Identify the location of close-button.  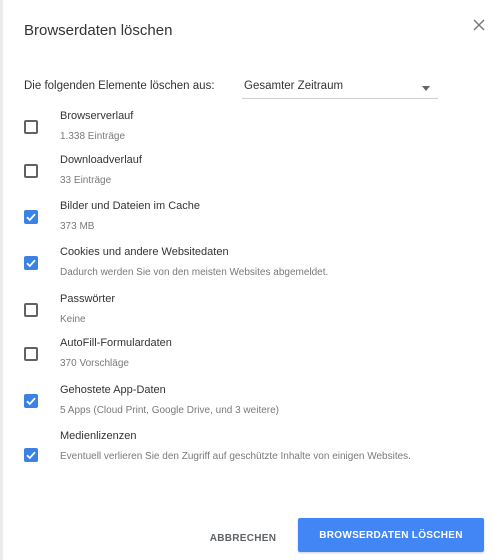
(479, 27).